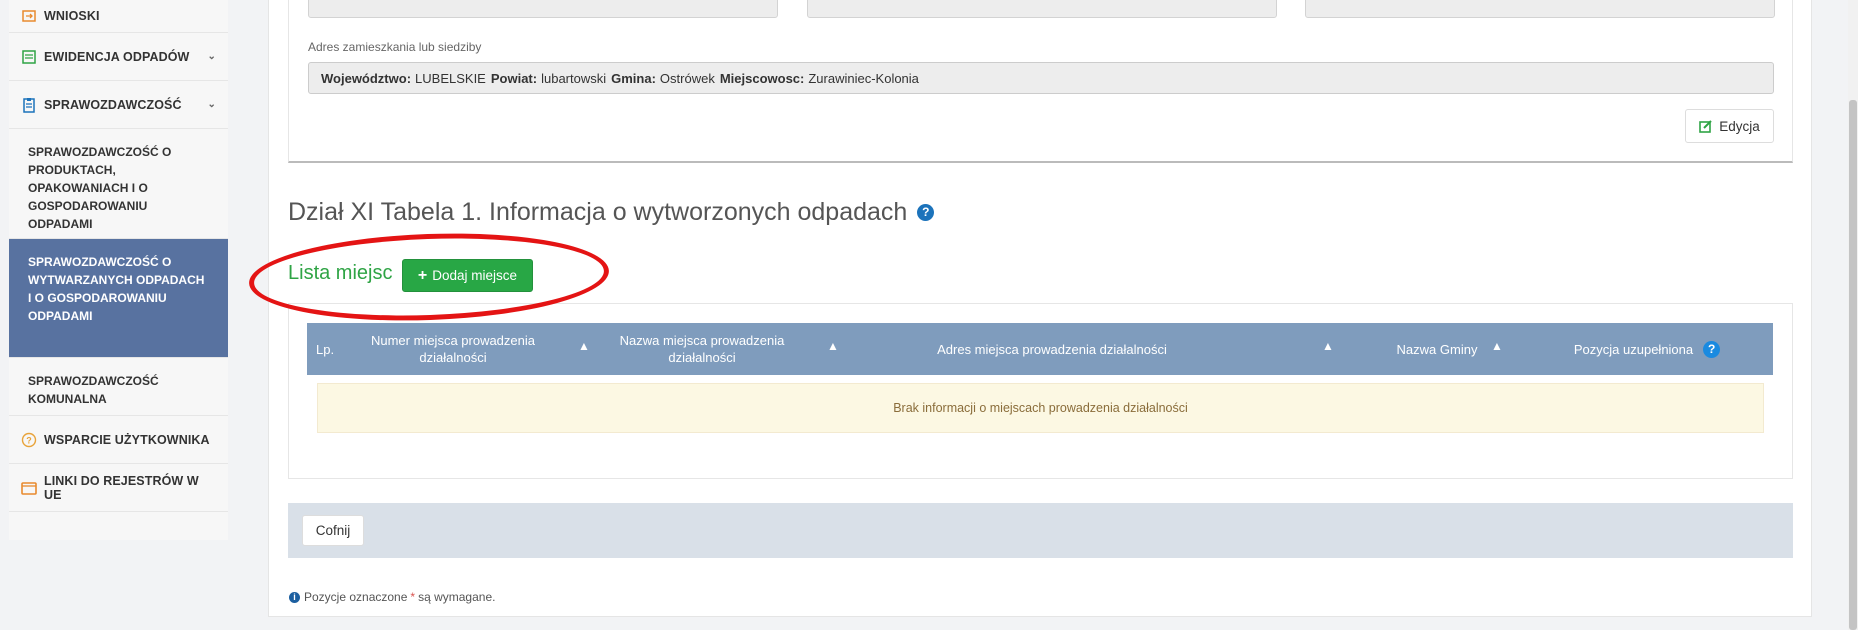  What do you see at coordinates (29, 57) in the screenshot?
I see `list-icon` at bounding box center [29, 57].